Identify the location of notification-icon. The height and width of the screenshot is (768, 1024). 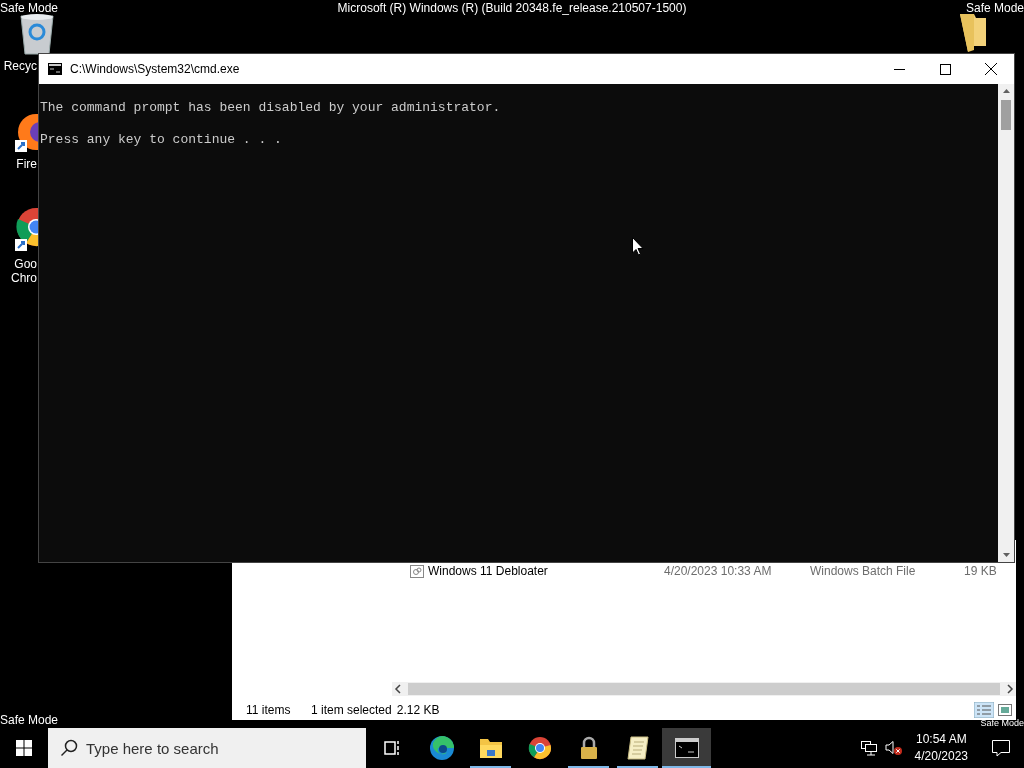
(1001, 748).